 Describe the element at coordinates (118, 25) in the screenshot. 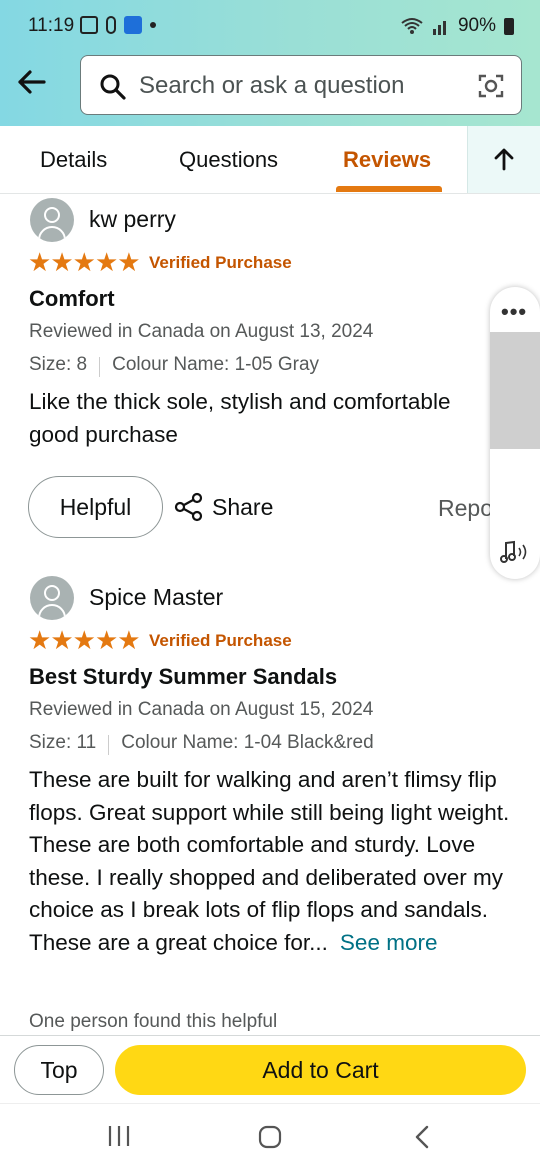

I see `status-icons` at that location.